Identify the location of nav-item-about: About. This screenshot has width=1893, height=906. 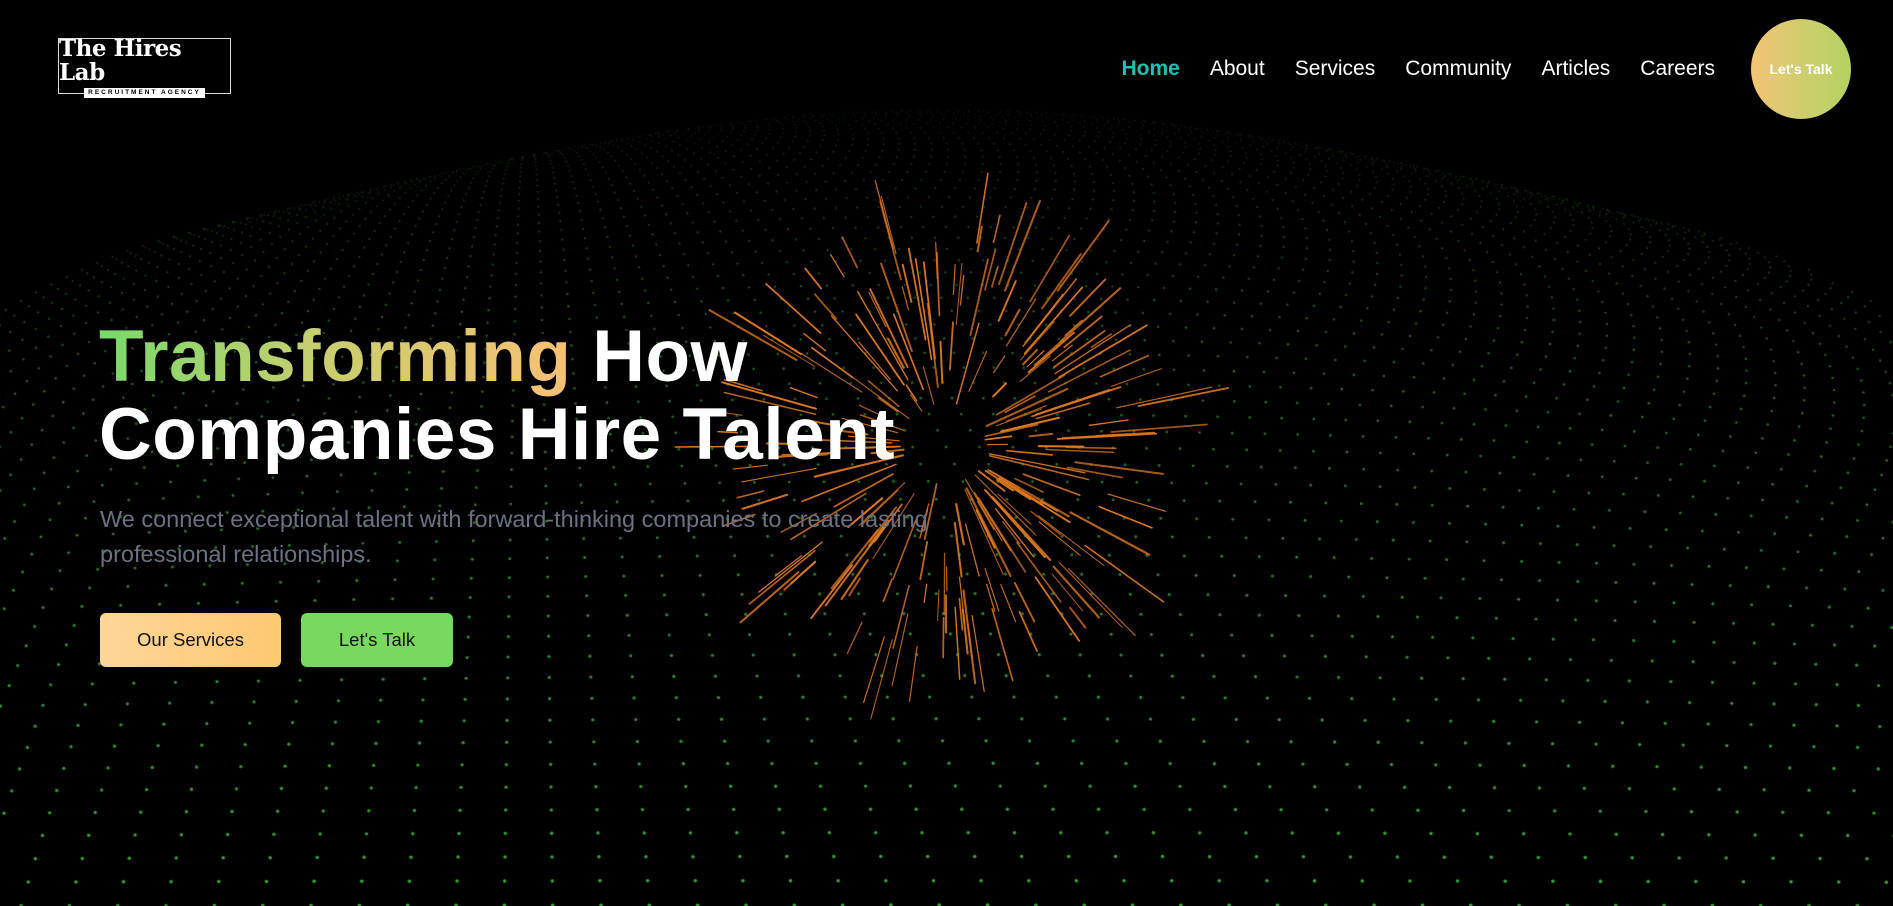
(1237, 69).